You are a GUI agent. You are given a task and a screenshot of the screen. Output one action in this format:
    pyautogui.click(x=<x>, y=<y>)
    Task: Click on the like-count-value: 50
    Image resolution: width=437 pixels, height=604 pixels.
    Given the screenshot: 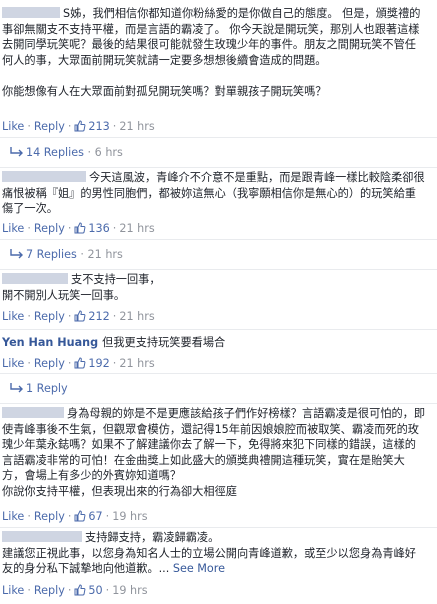 What is the action you would take?
    pyautogui.click(x=95, y=590)
    